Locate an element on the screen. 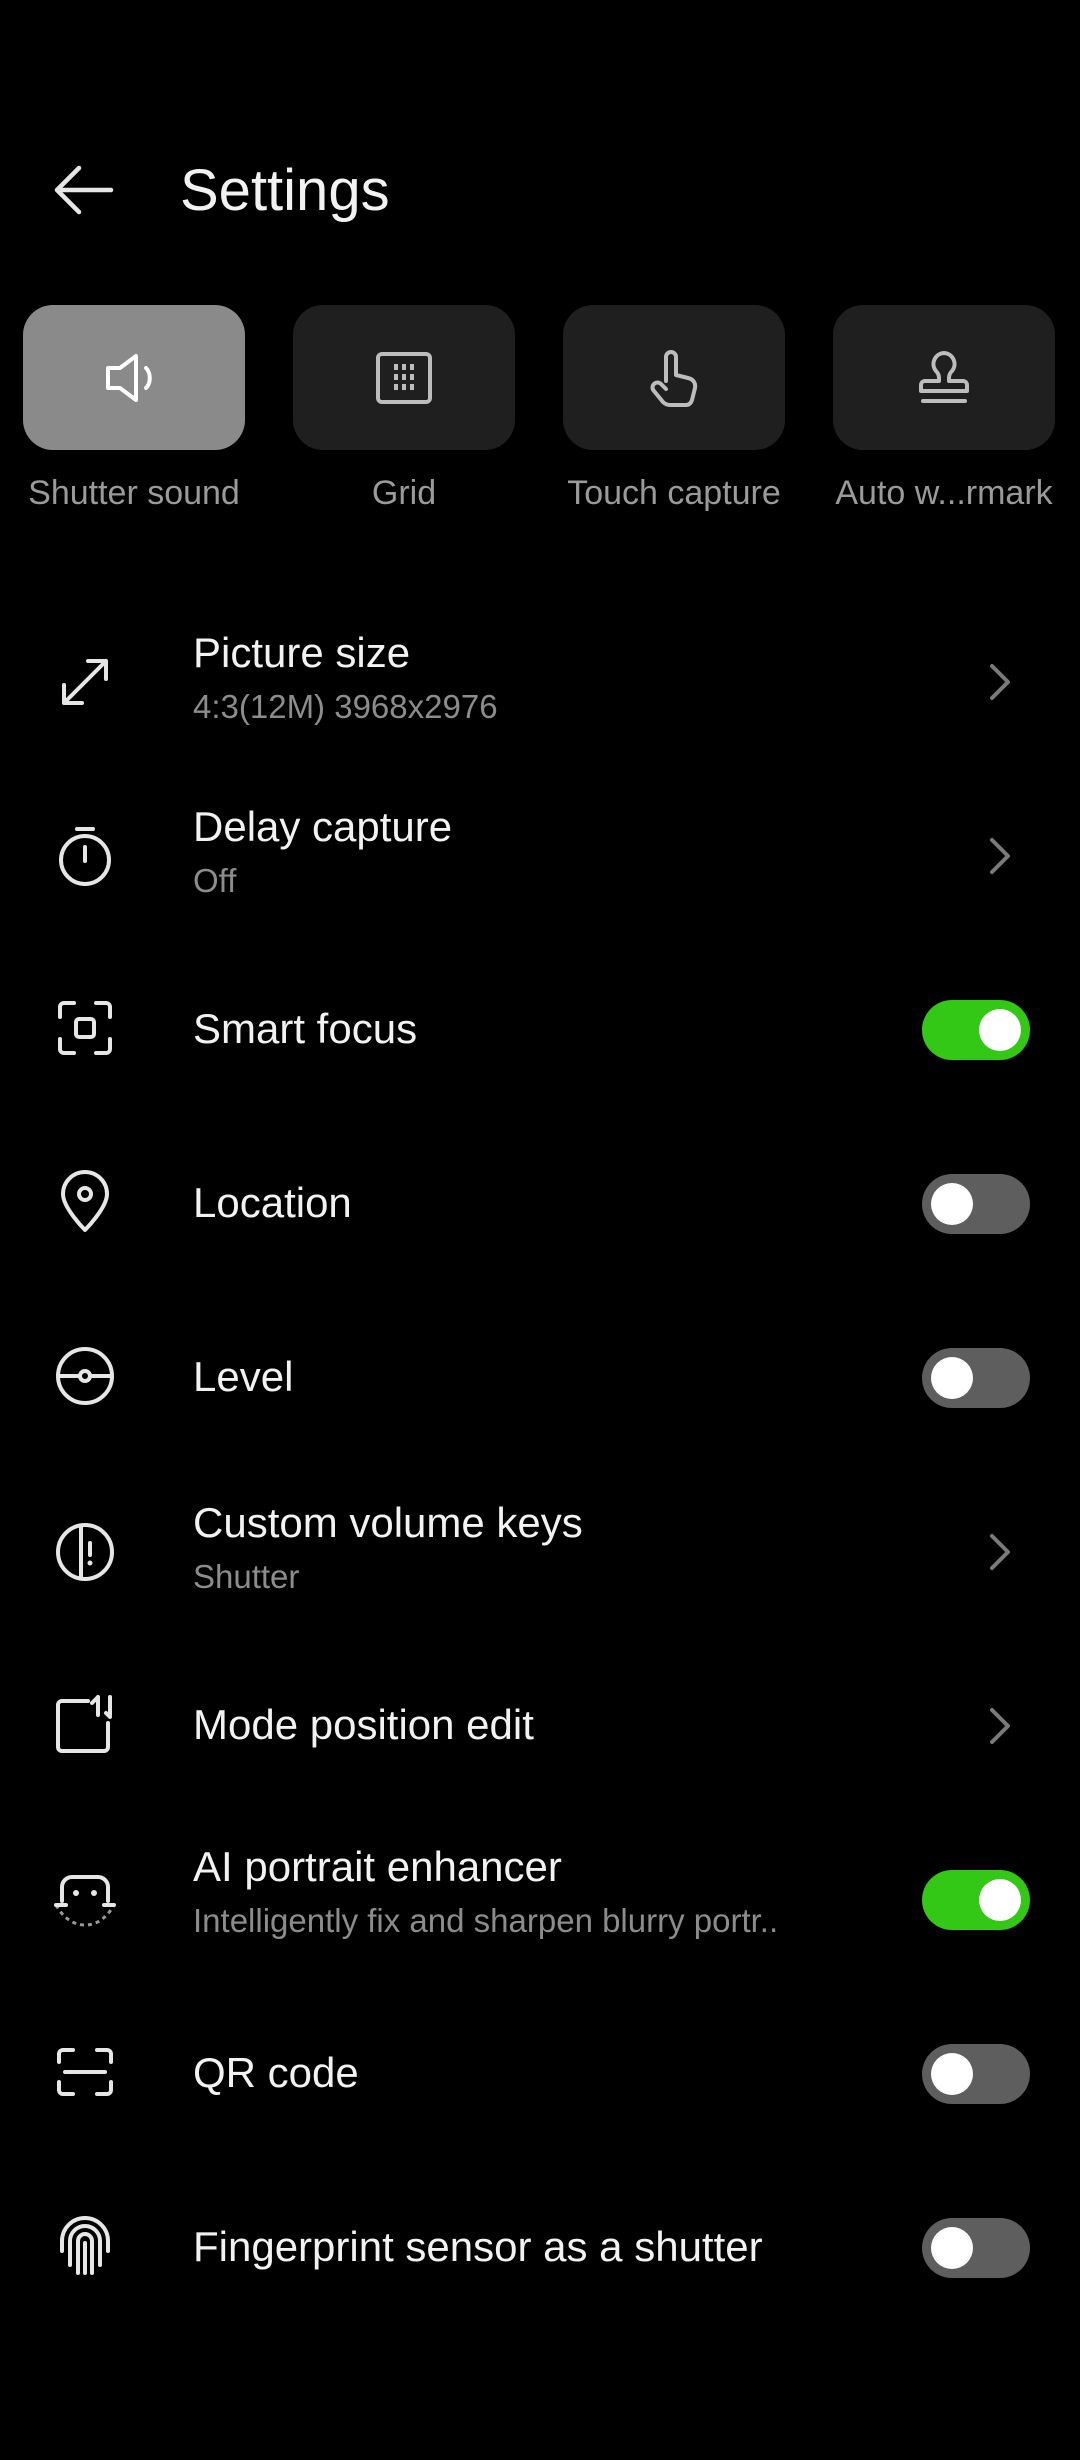  setting-mode-position-edit: Mode position edit is located at coordinates (540, 1726).